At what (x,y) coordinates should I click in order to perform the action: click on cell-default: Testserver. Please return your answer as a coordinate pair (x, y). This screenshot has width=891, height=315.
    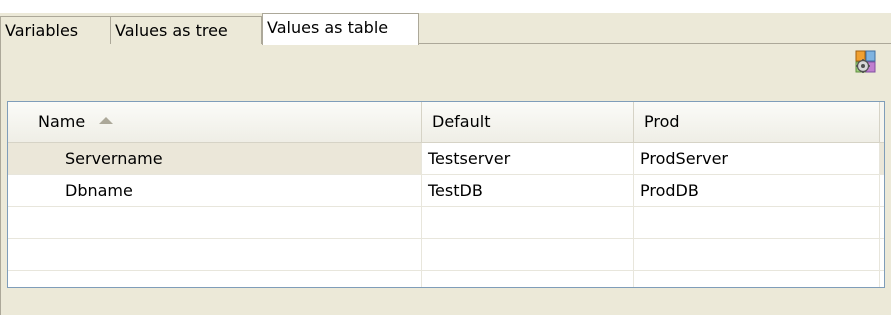
    Looking at the image, I should click on (528, 158).